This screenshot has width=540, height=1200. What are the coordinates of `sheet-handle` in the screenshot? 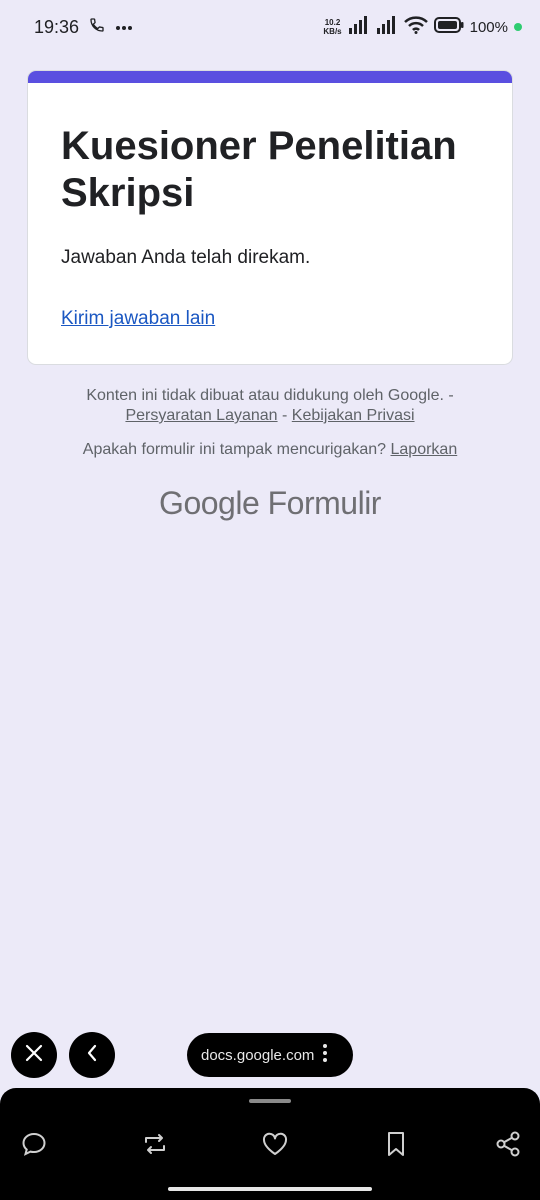 It's located at (270, 1101).